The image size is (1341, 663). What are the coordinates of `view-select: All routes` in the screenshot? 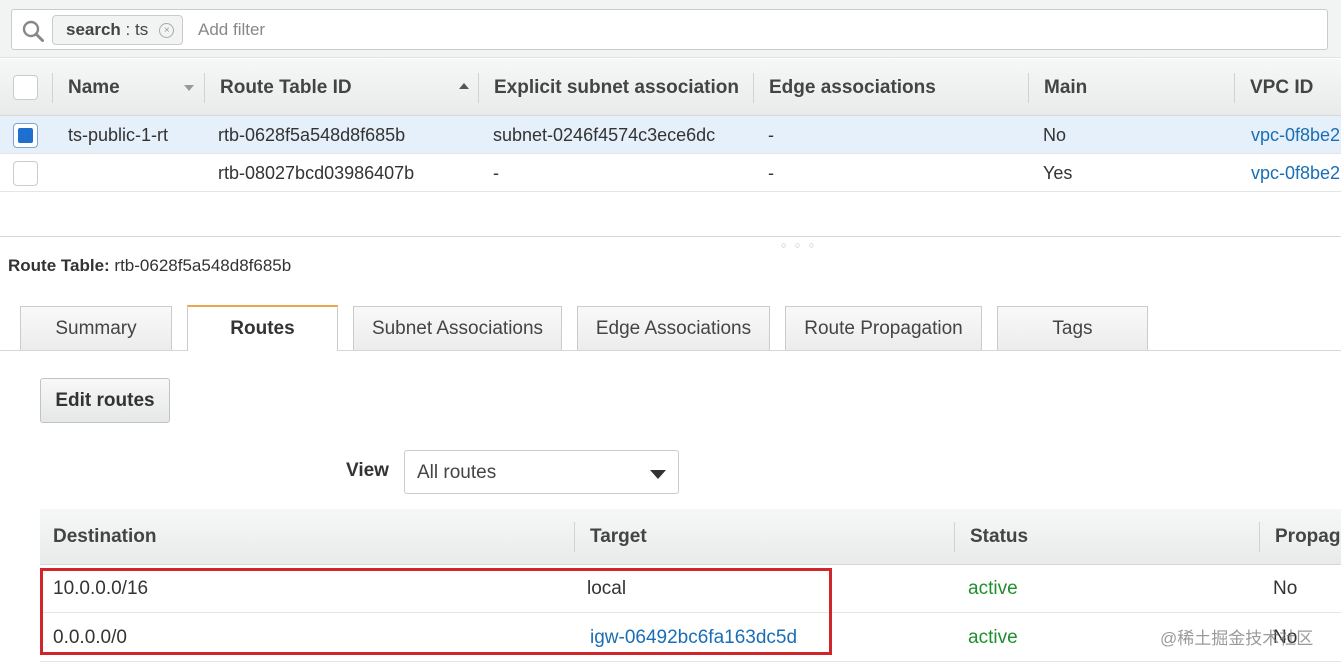 It's located at (541, 472).